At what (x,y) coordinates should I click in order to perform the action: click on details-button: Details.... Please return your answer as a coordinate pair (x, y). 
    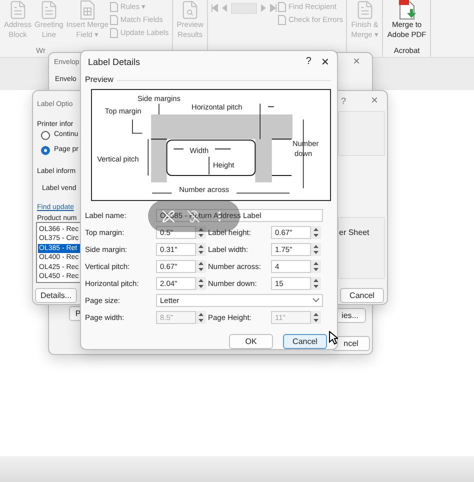
    Looking at the image, I should click on (56, 295).